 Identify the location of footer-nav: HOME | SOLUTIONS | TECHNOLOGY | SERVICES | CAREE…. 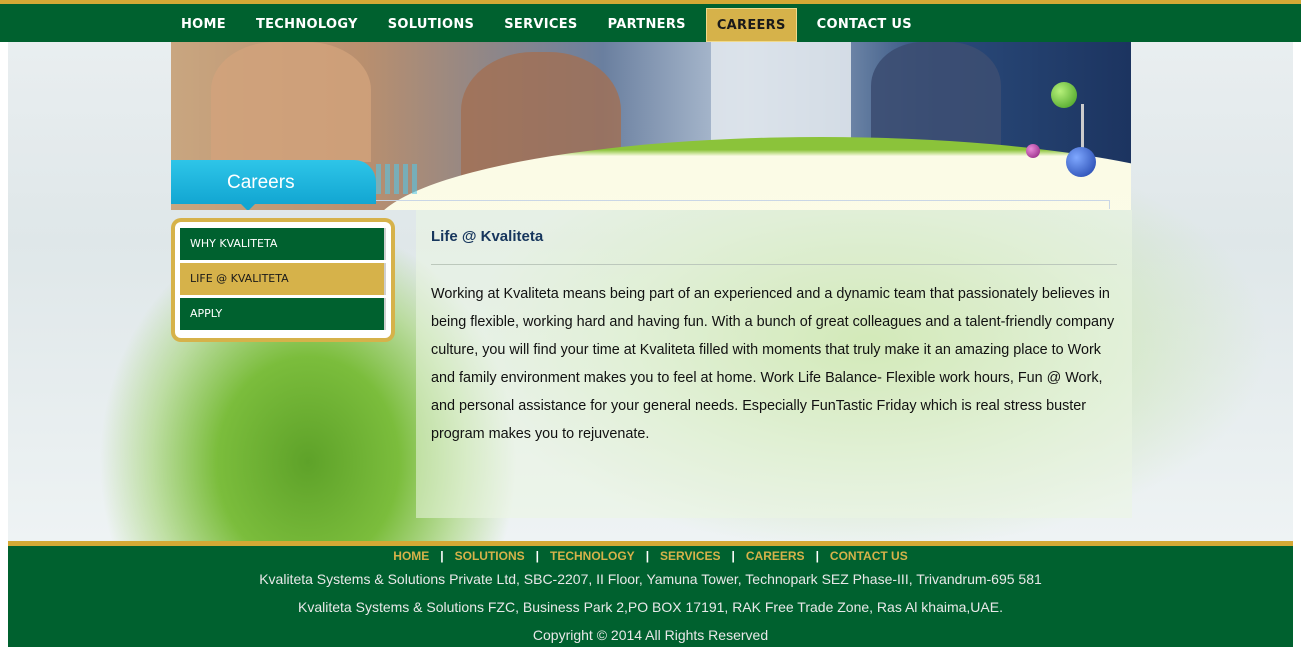
(650, 556).